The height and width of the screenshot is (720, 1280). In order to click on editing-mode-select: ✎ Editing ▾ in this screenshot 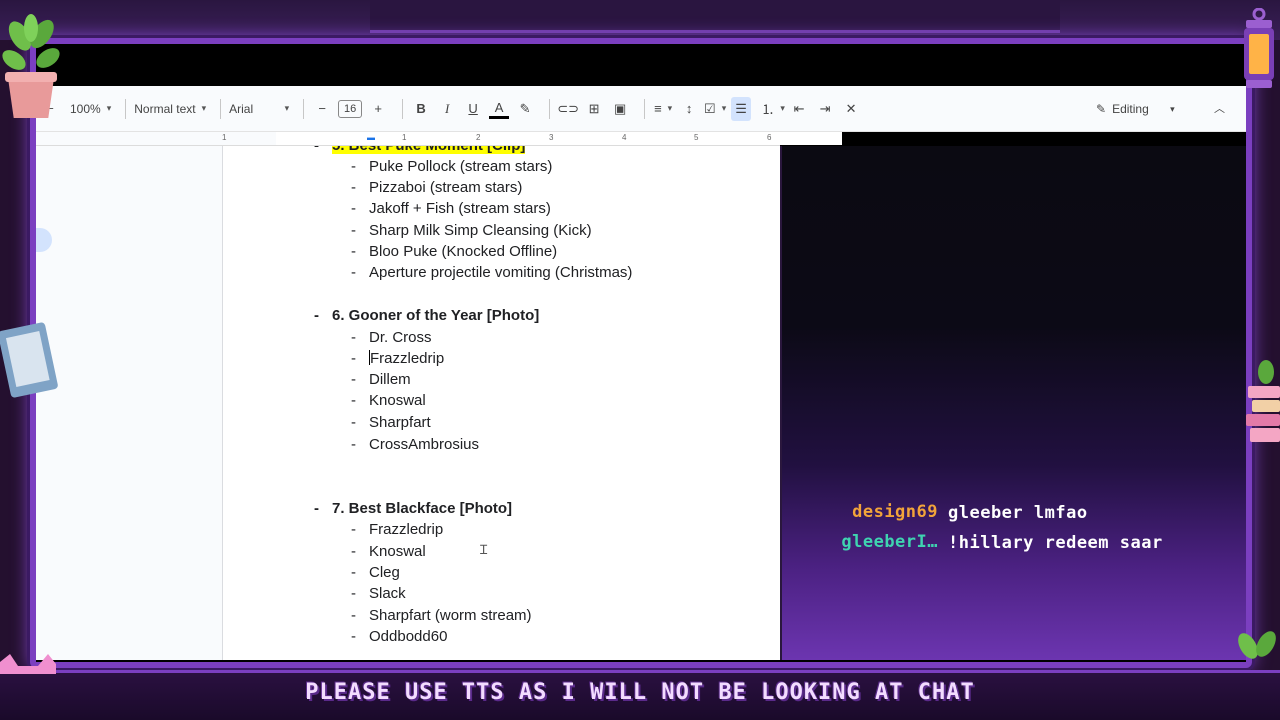, I will do `click(1135, 109)`.